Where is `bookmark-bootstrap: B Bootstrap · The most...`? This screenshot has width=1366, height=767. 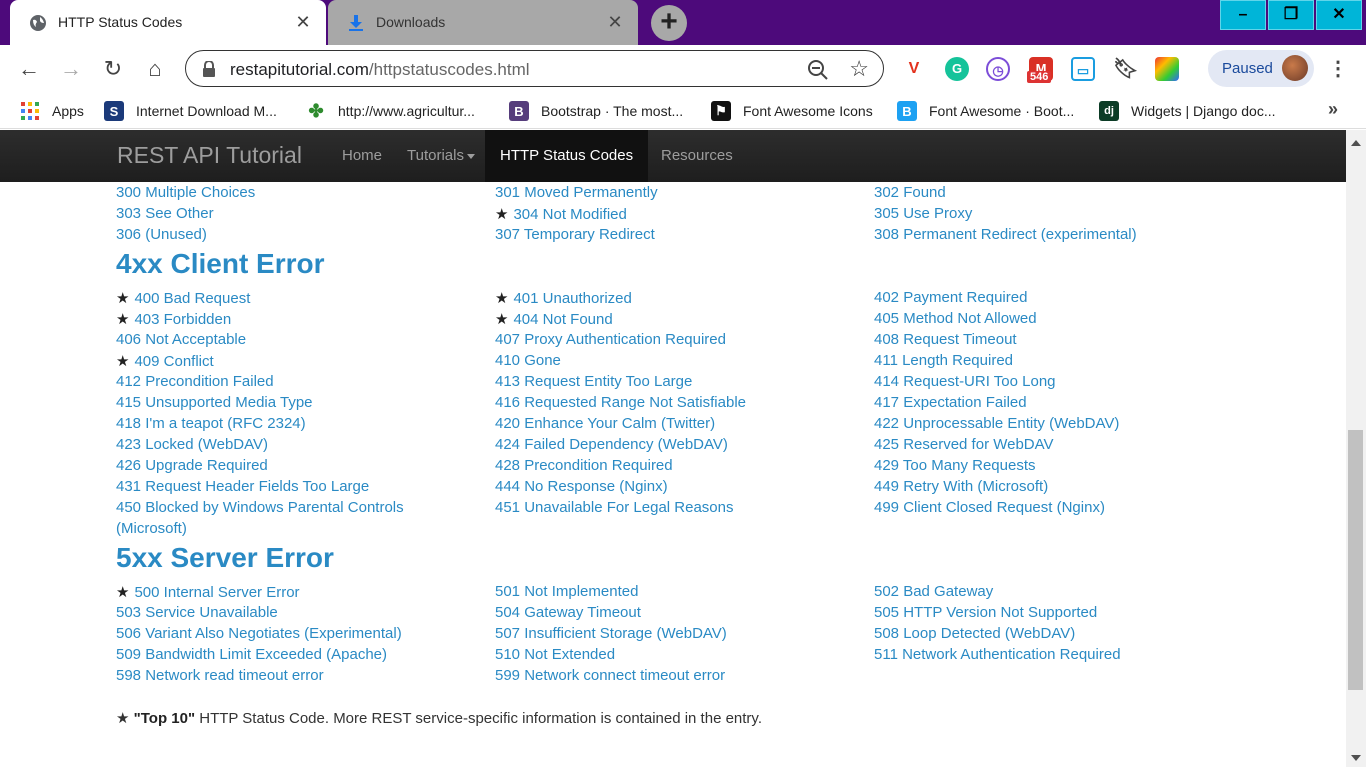
bookmark-bootstrap: B Bootstrap · The most... is located at coordinates (596, 111).